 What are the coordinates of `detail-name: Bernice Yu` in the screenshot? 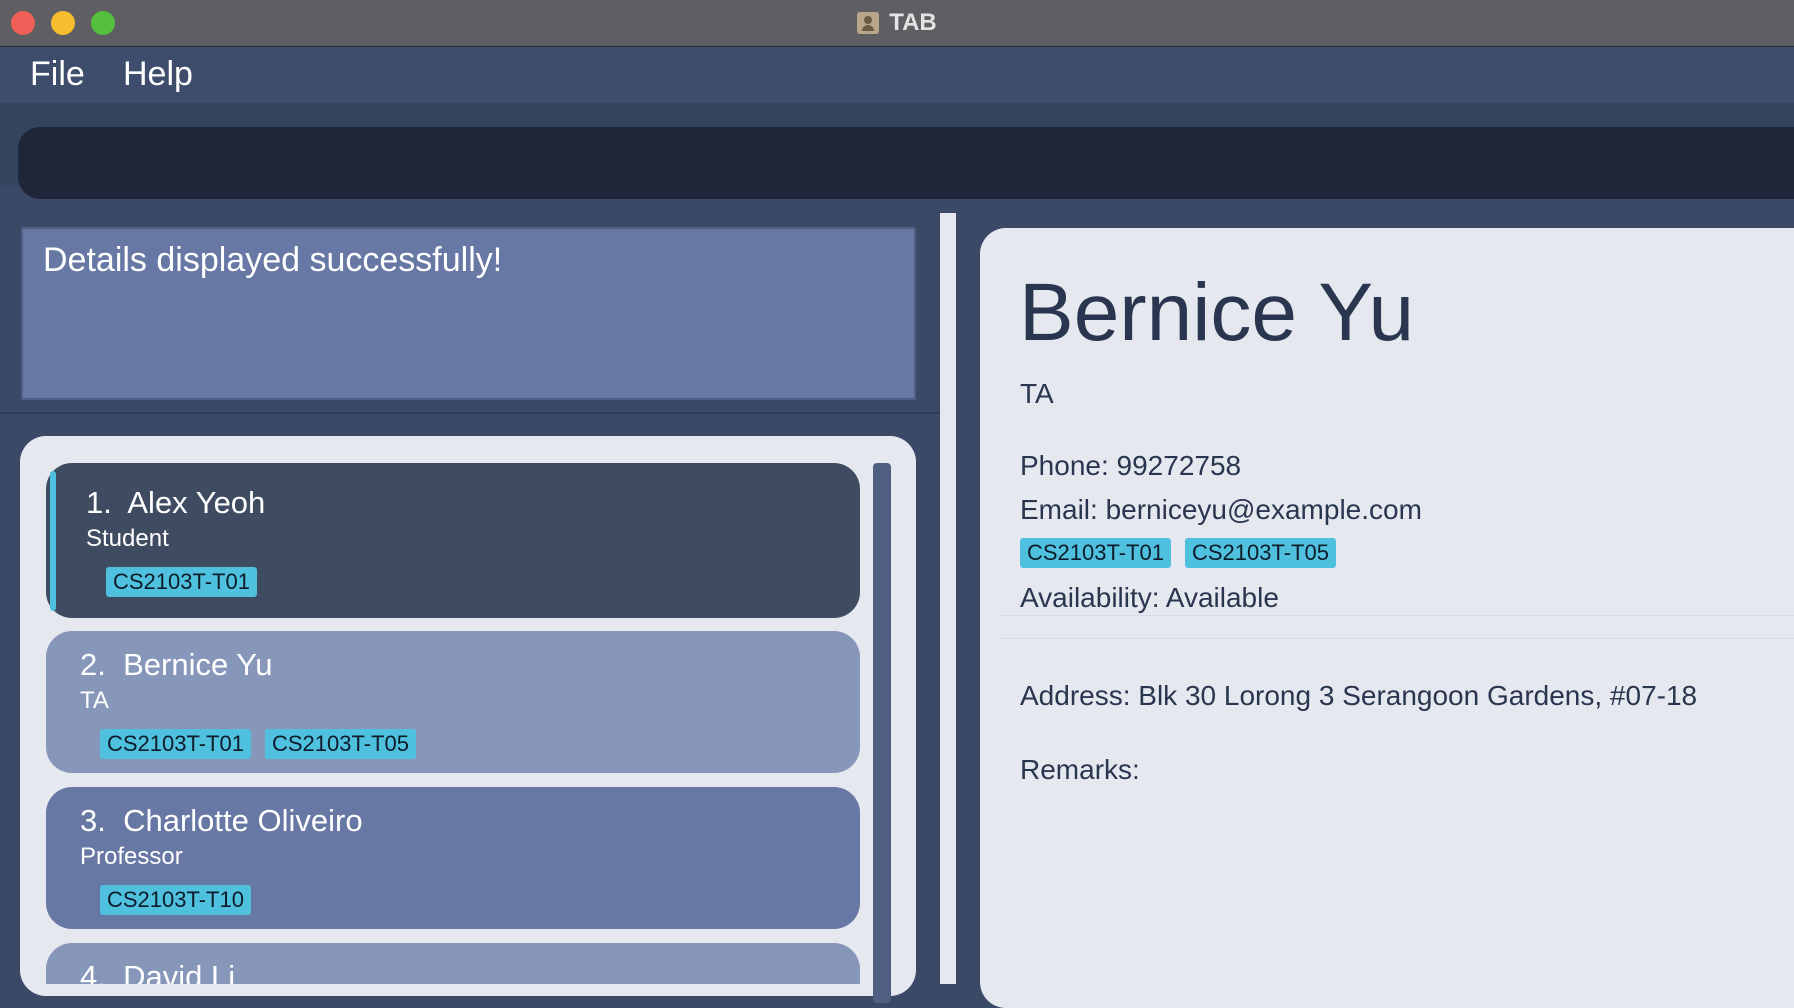 It's located at (1217, 312).